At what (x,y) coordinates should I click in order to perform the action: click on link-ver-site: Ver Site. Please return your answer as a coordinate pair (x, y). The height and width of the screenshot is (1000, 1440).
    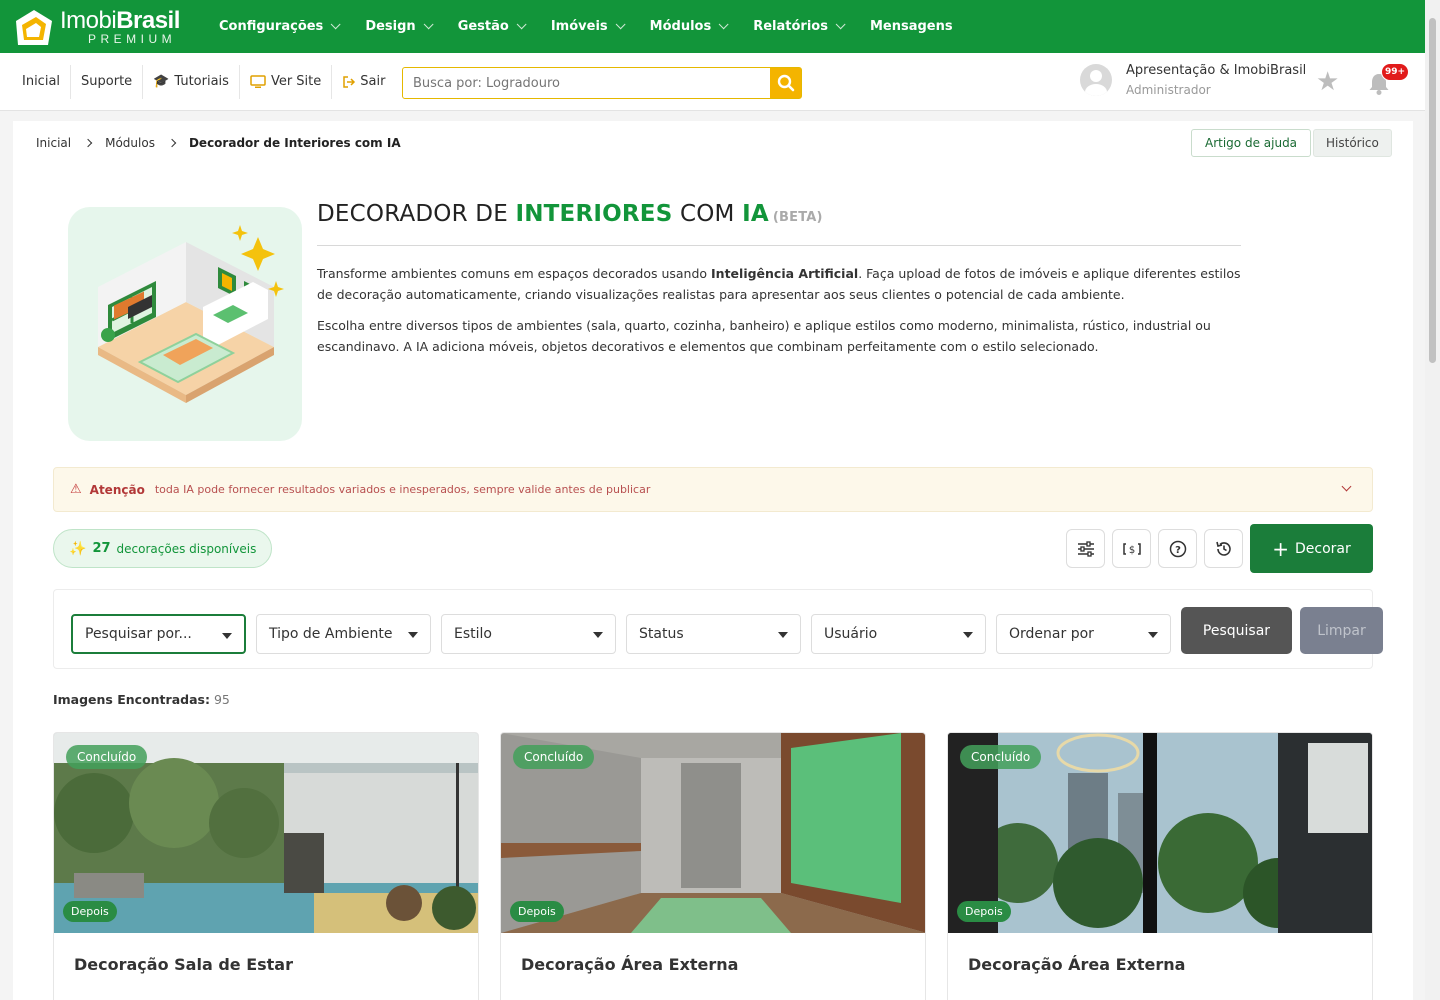
    Looking at the image, I should click on (286, 81).